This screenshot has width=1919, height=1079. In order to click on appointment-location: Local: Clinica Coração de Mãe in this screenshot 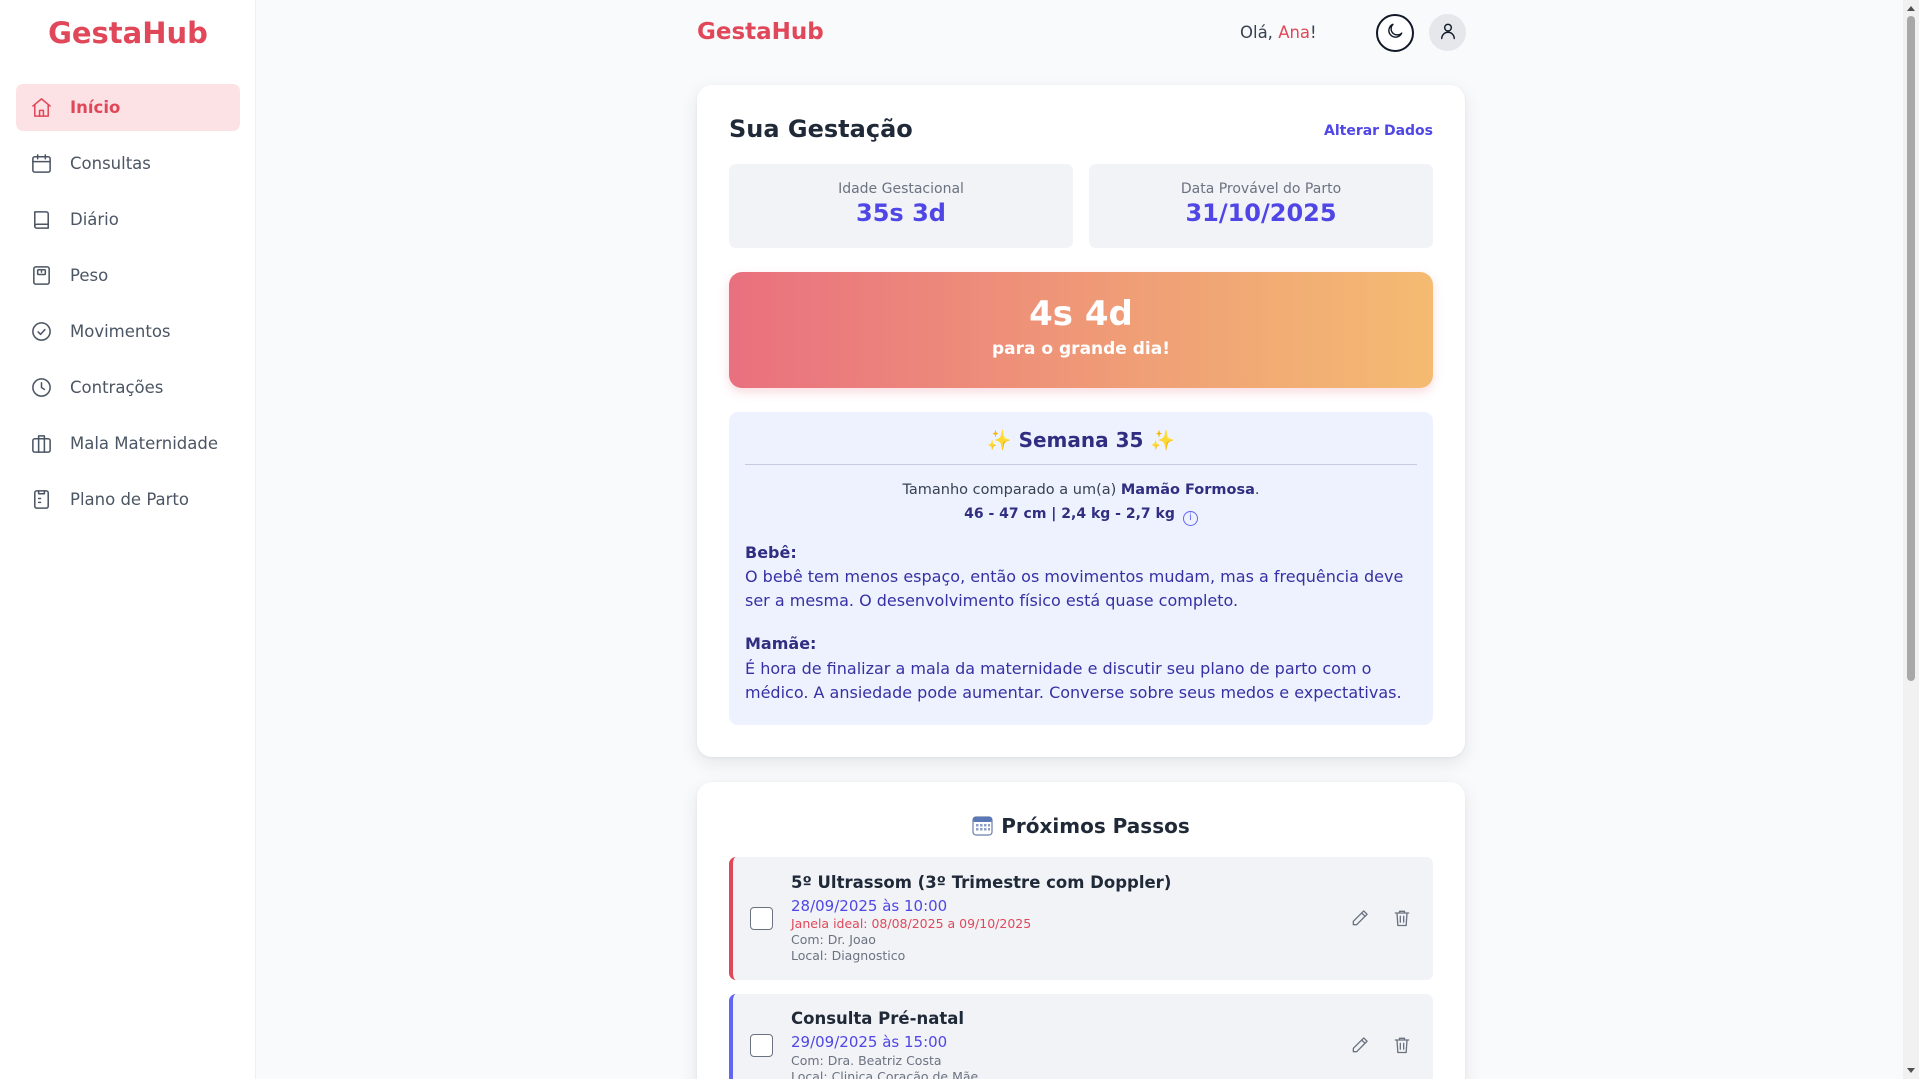, I will do `click(885, 1074)`.